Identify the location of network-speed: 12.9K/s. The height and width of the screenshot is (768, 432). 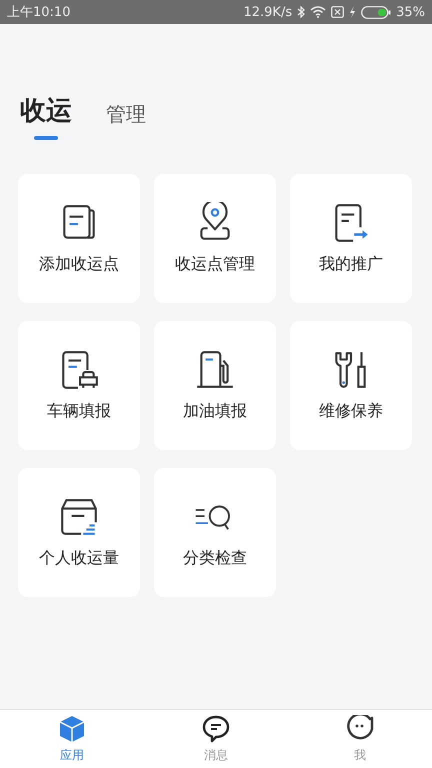
(267, 12).